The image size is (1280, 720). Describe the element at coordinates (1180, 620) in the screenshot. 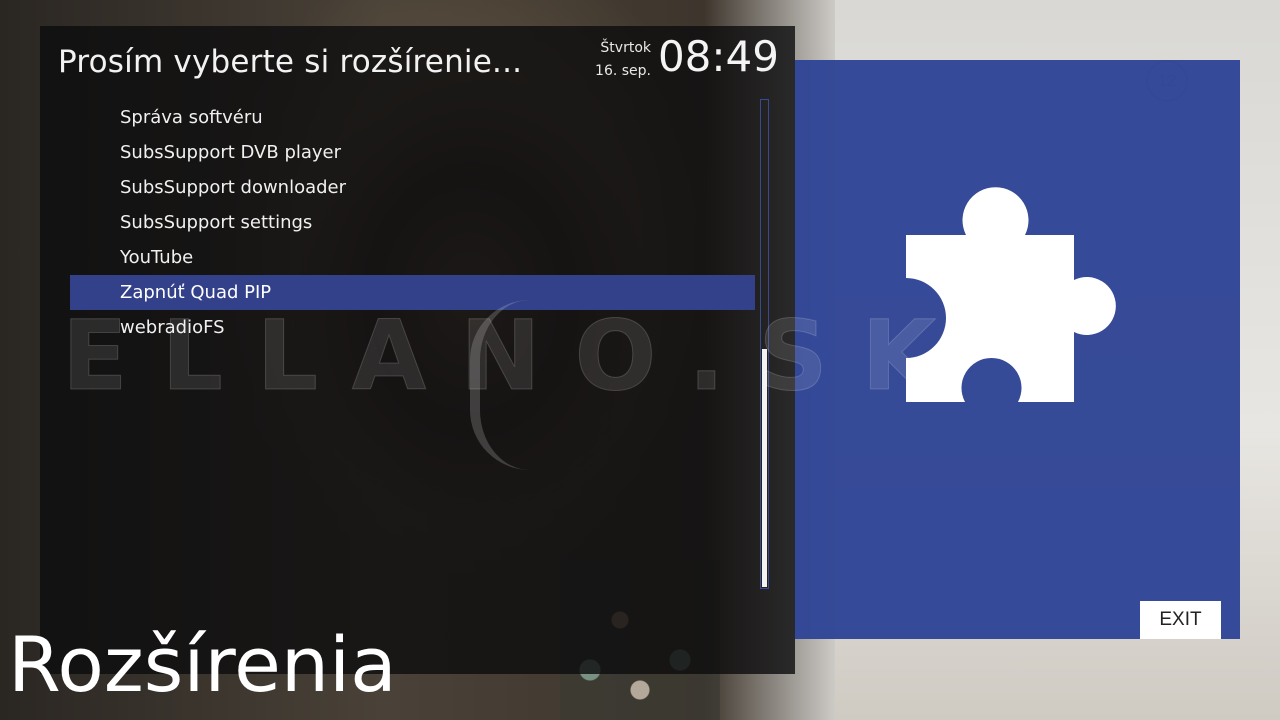

I see `exit-button: EXIT` at that location.